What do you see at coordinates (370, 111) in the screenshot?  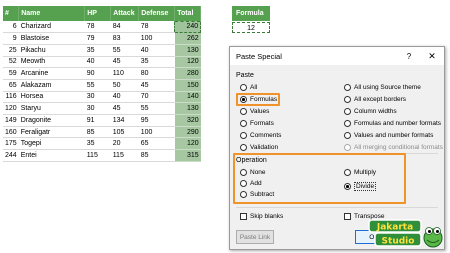 I see `paste-column-widths-option: Column widths` at bounding box center [370, 111].